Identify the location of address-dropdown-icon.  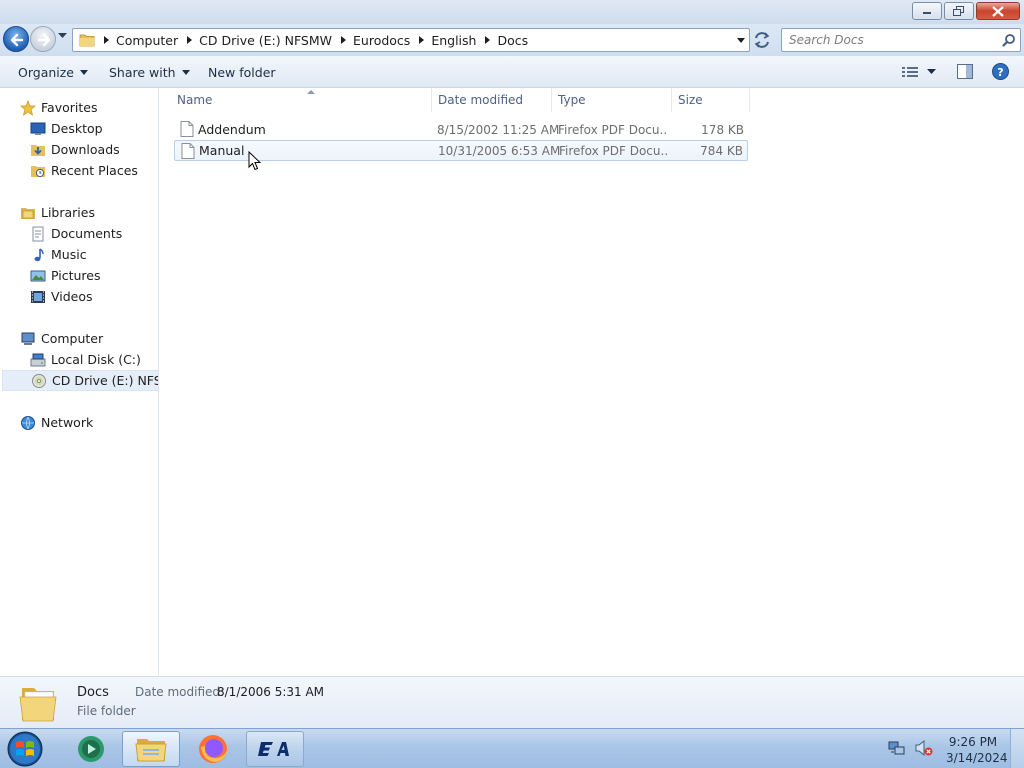
(741, 40).